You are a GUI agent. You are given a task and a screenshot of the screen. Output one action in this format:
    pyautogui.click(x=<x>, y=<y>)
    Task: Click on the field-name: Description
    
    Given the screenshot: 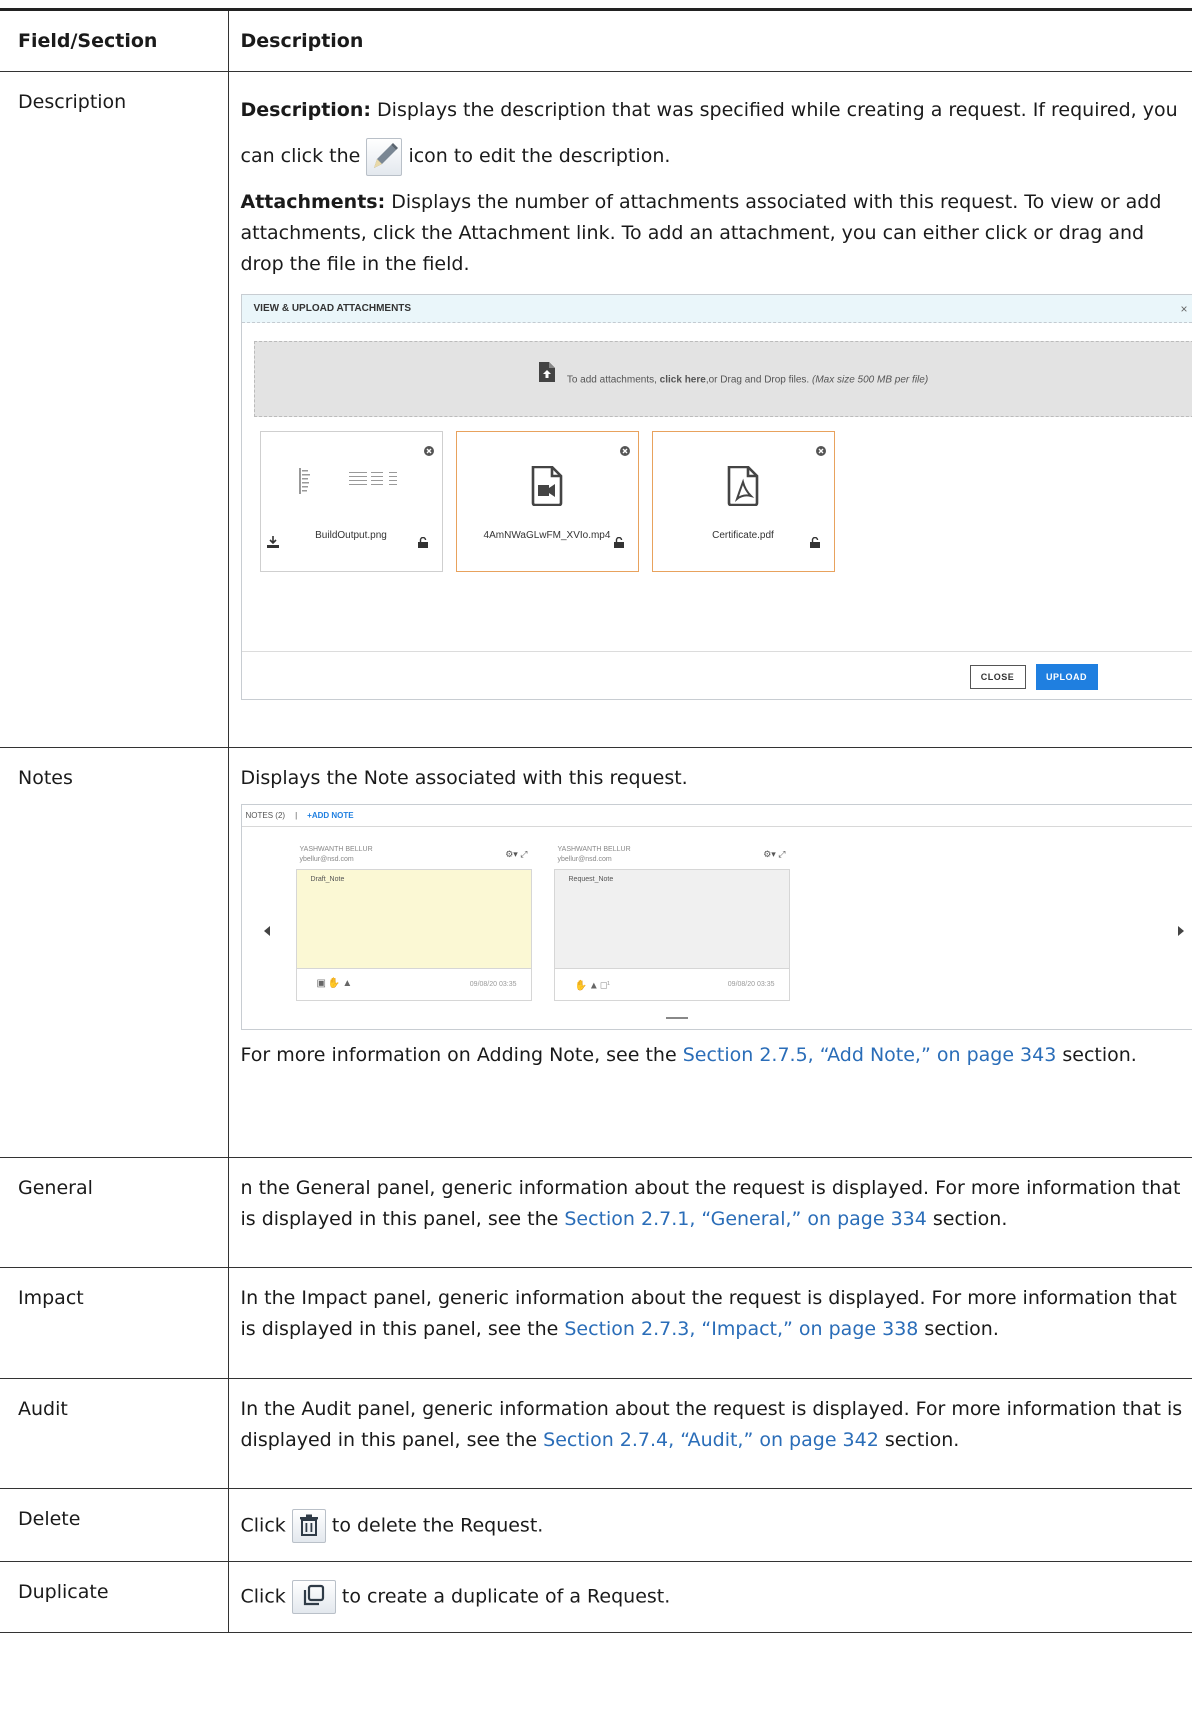 What is the action you would take?
    pyautogui.click(x=114, y=409)
    